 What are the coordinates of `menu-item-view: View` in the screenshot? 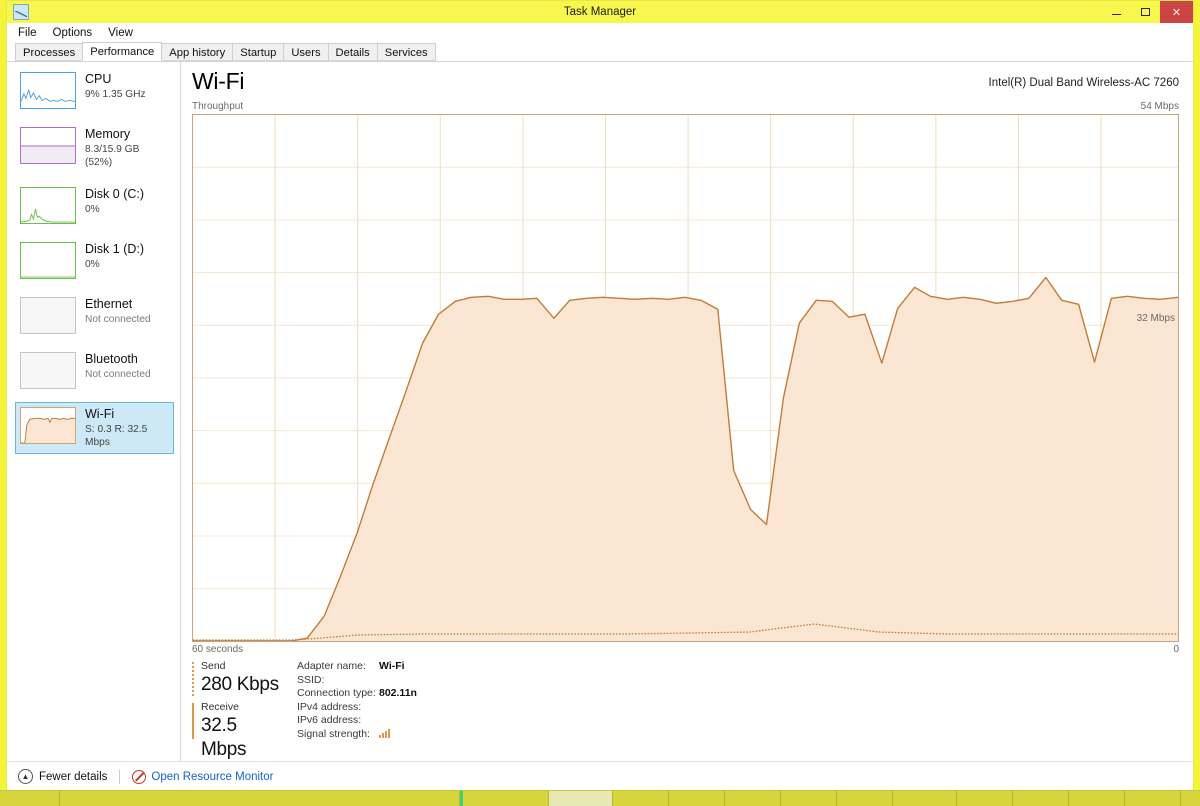 It's located at (120, 33).